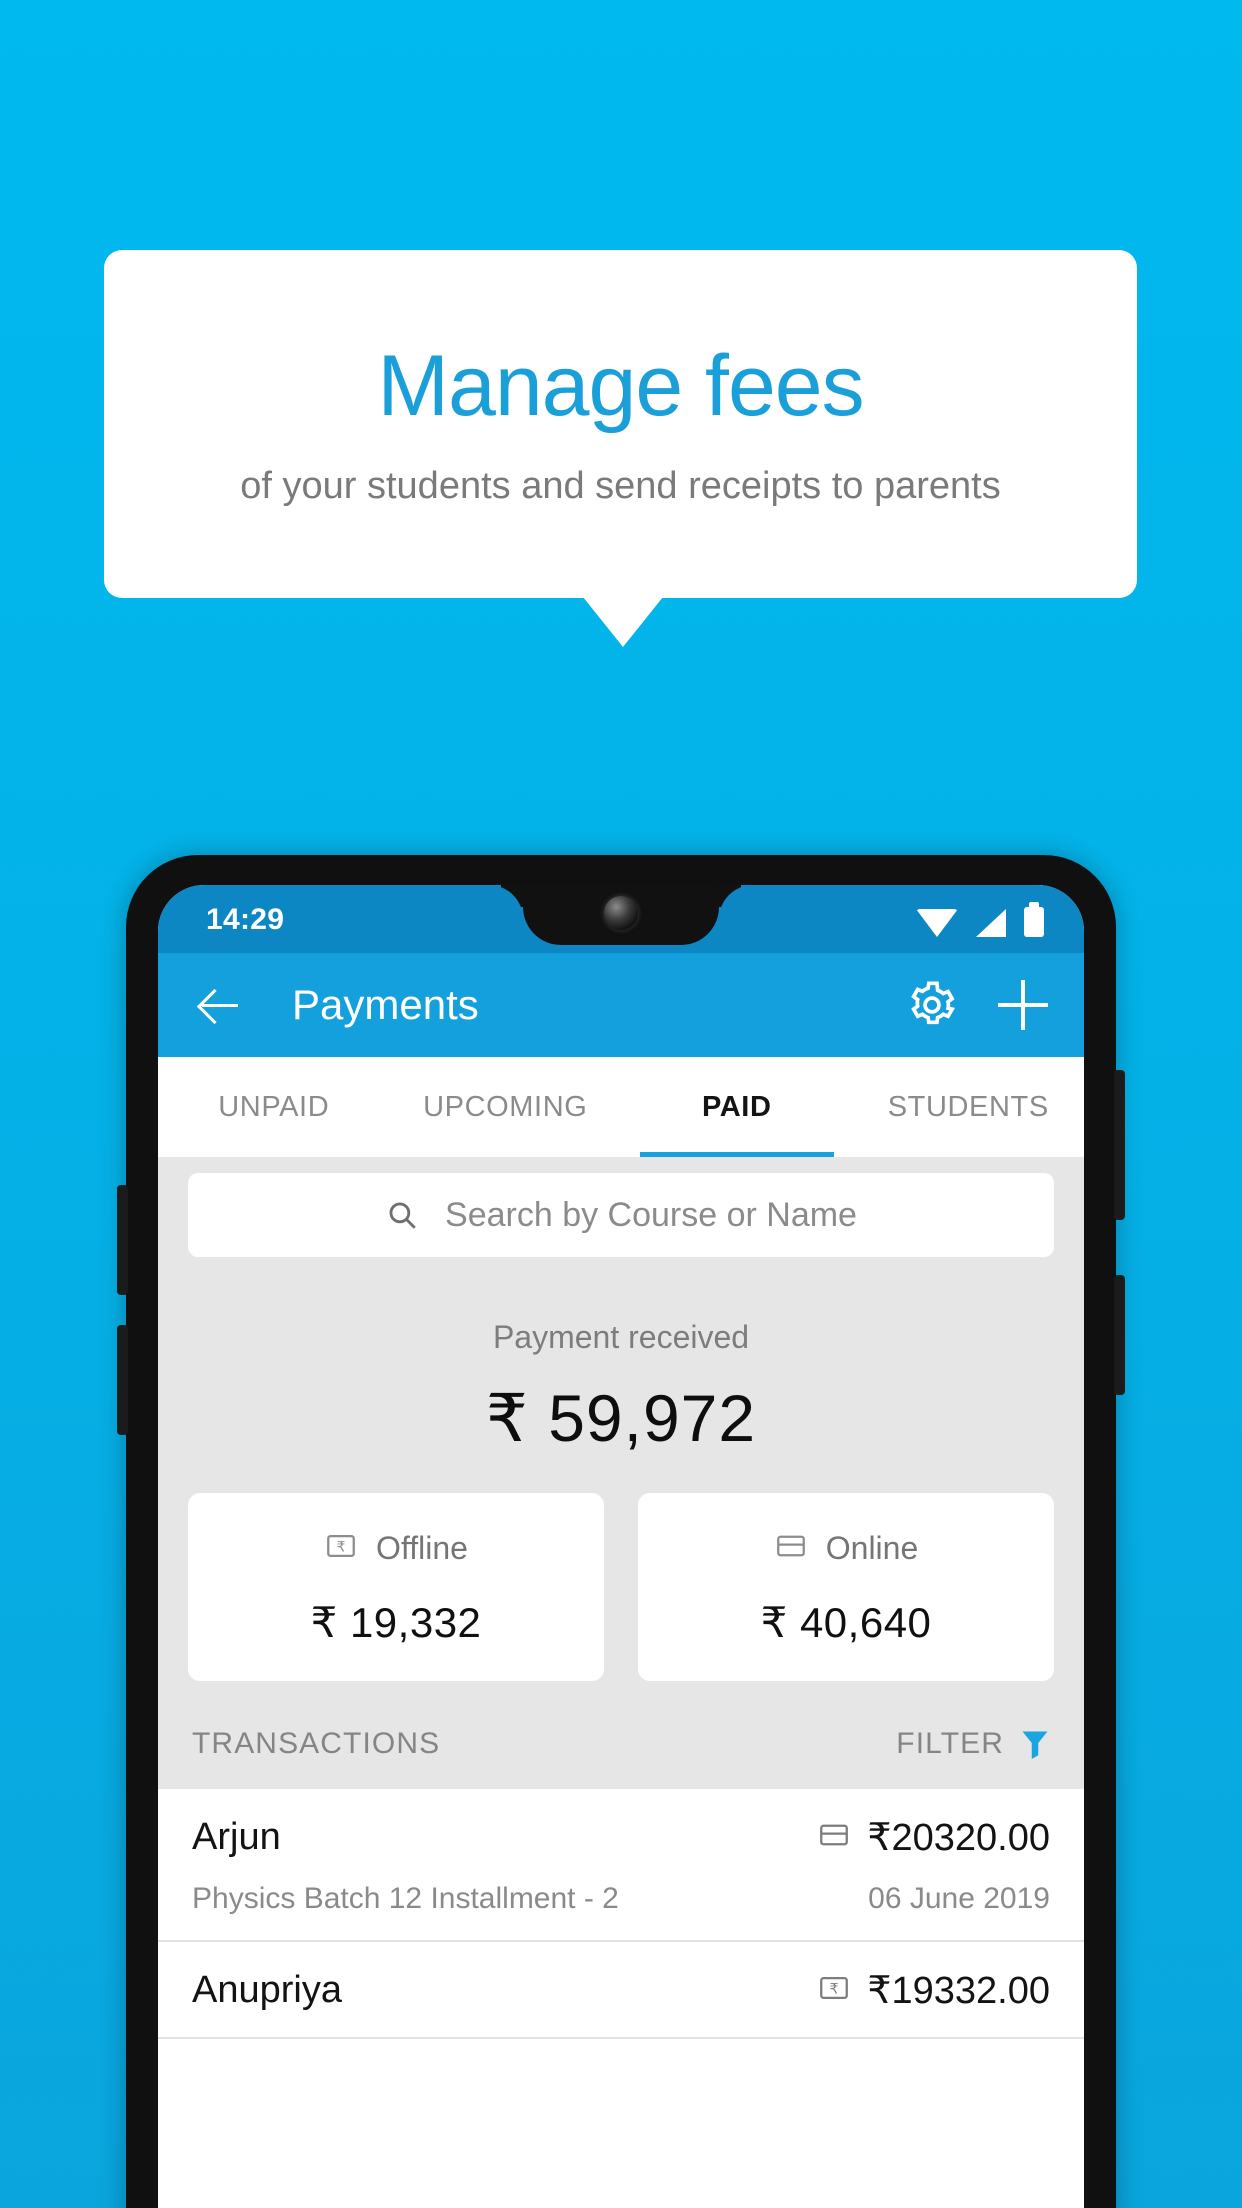 The width and height of the screenshot is (1242, 2208). Describe the element at coordinates (846, 1587) in the screenshot. I see `online-payment-card: Online ₹ 40,640` at that location.